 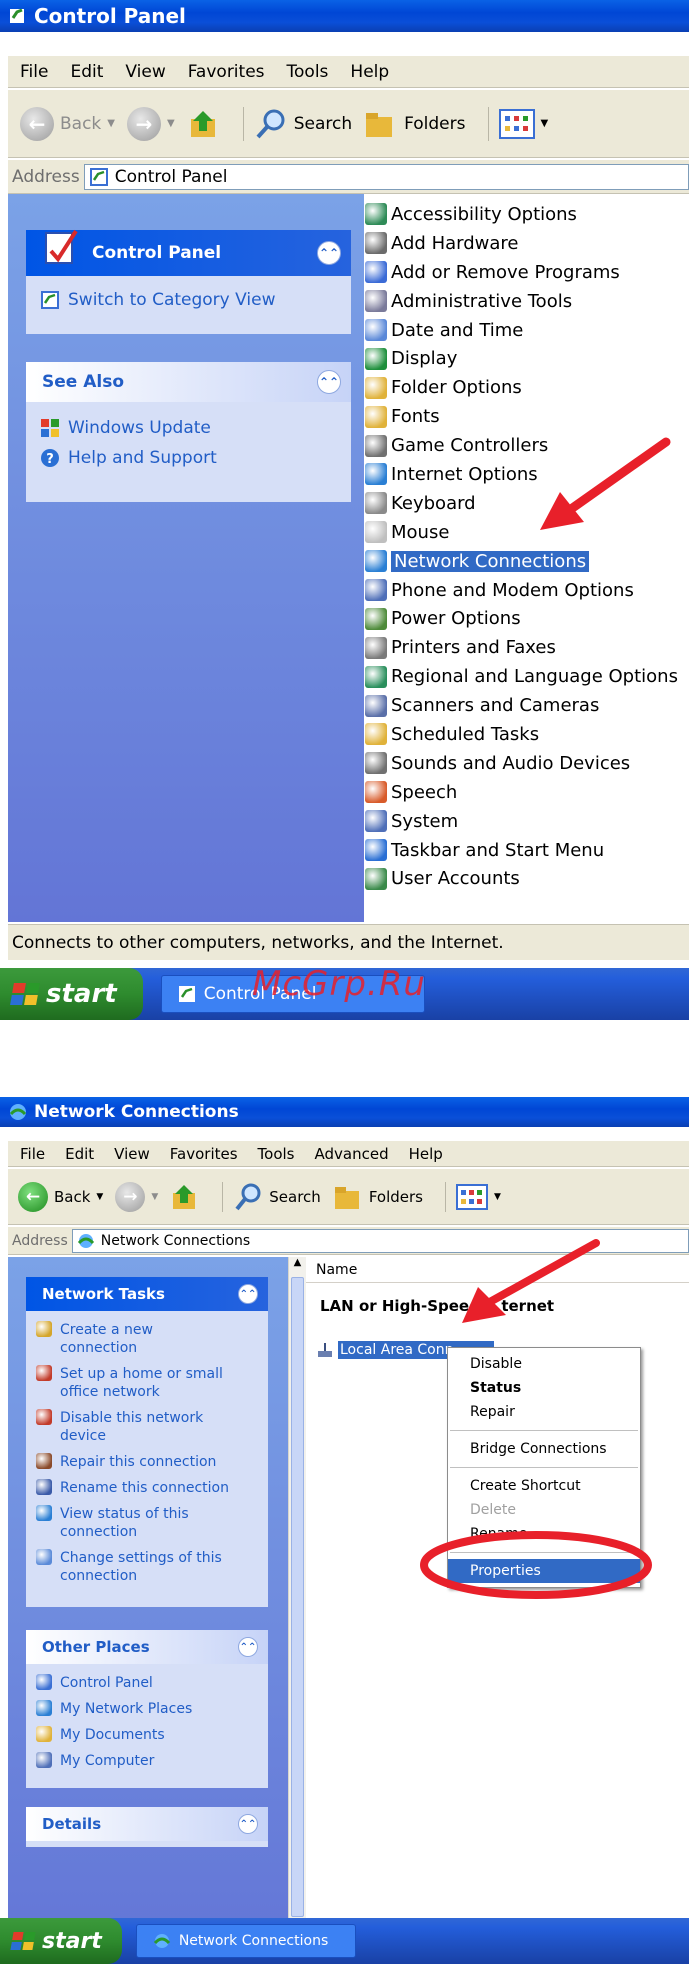 What do you see at coordinates (527, 792) in the screenshot?
I see `control-panel-item: Speech` at bounding box center [527, 792].